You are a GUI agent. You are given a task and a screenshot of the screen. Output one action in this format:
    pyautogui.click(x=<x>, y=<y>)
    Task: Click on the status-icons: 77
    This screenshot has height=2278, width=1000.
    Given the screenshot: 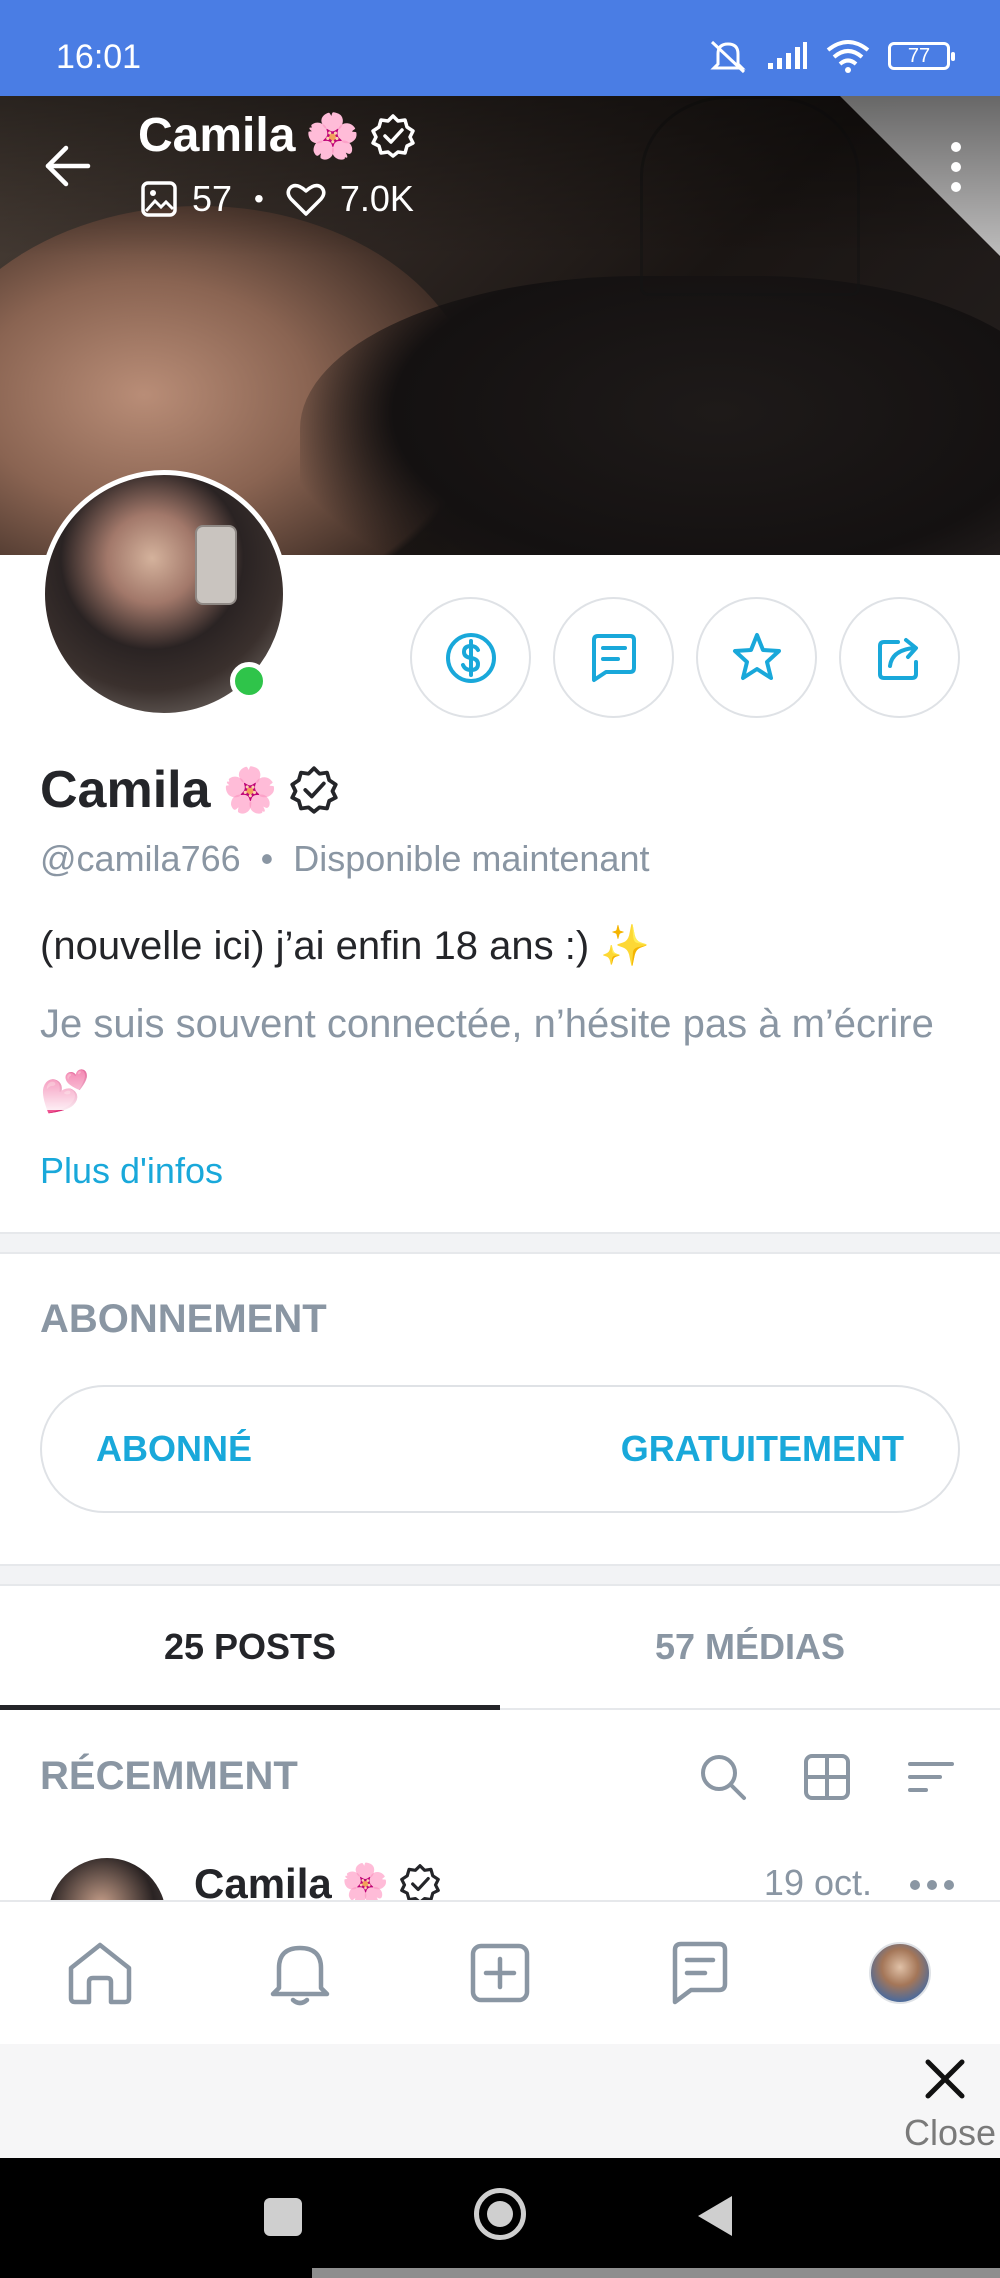 What is the action you would take?
    pyautogui.click(x=831, y=56)
    